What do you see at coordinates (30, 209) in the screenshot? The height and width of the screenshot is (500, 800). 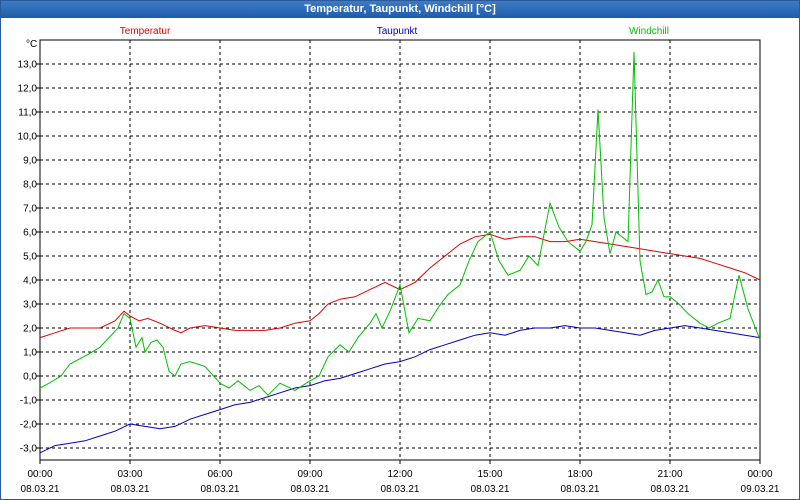 I see `y-tick-label: 7,0` at bounding box center [30, 209].